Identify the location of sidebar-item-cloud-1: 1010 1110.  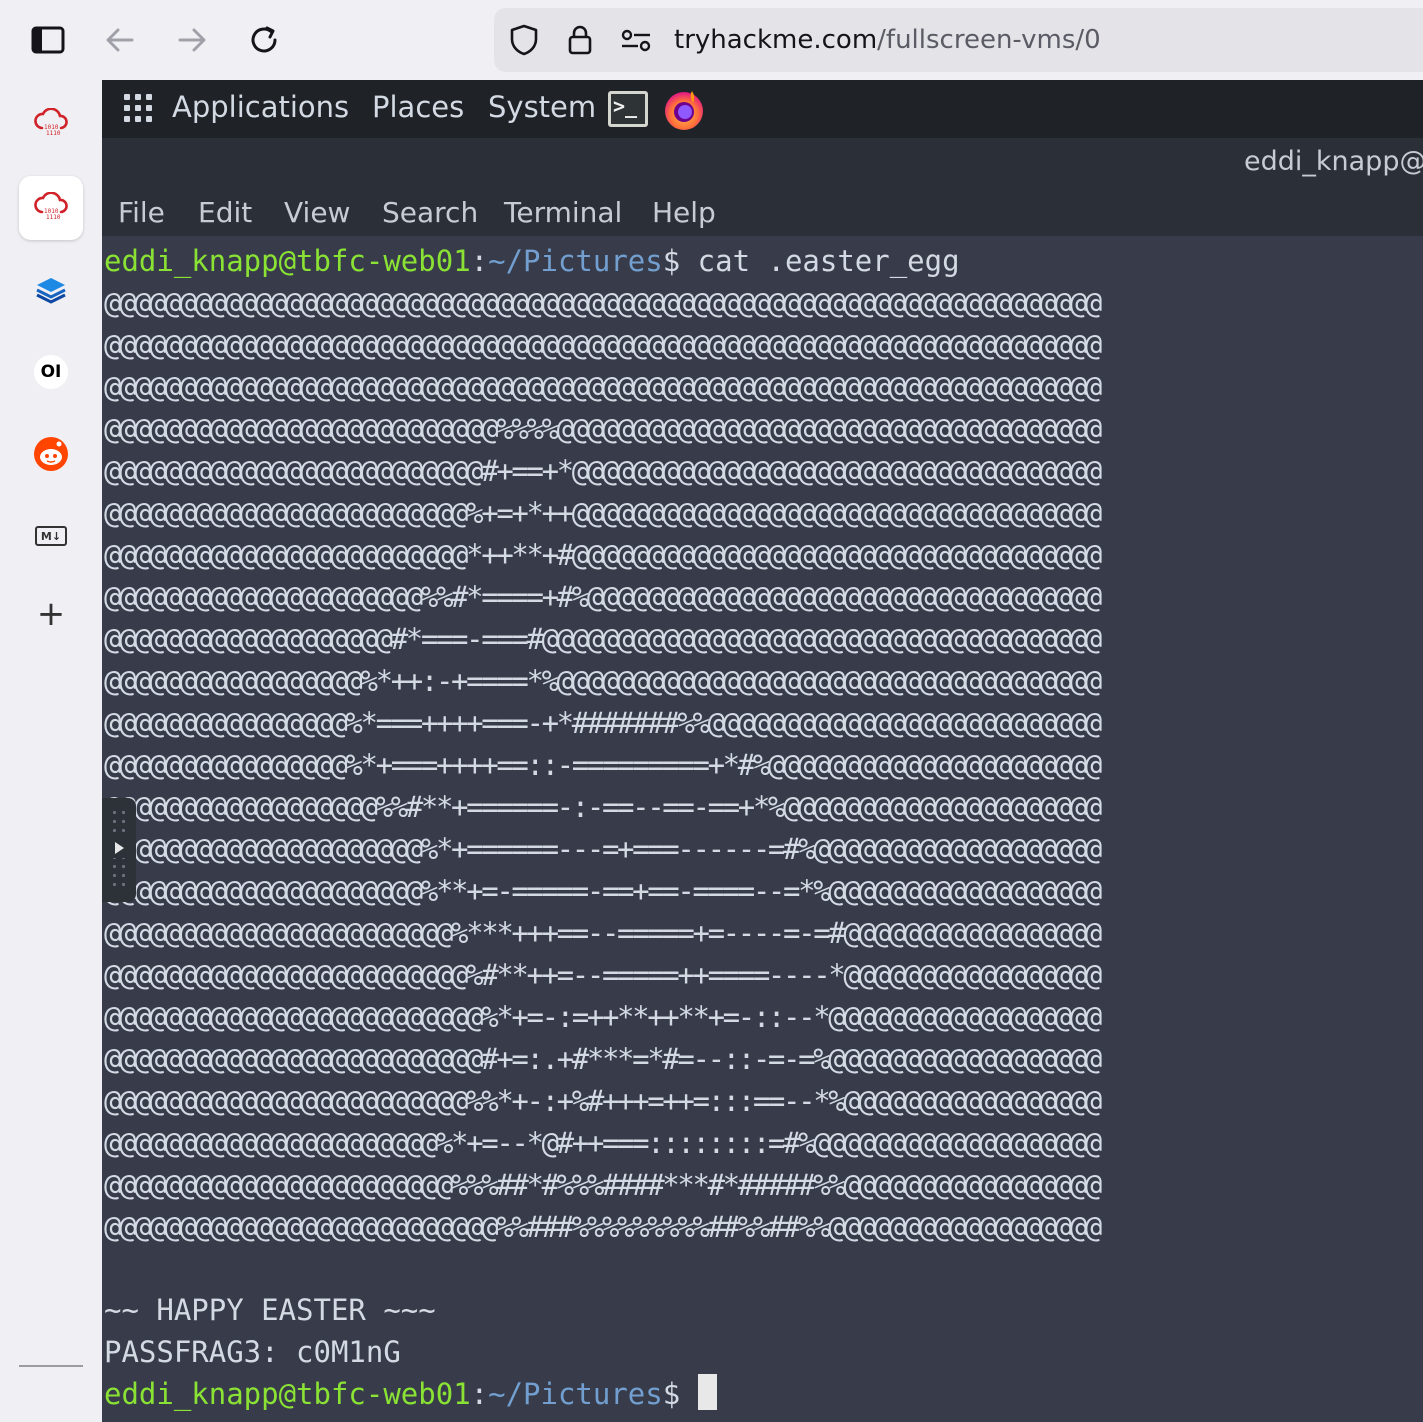
(51, 124).